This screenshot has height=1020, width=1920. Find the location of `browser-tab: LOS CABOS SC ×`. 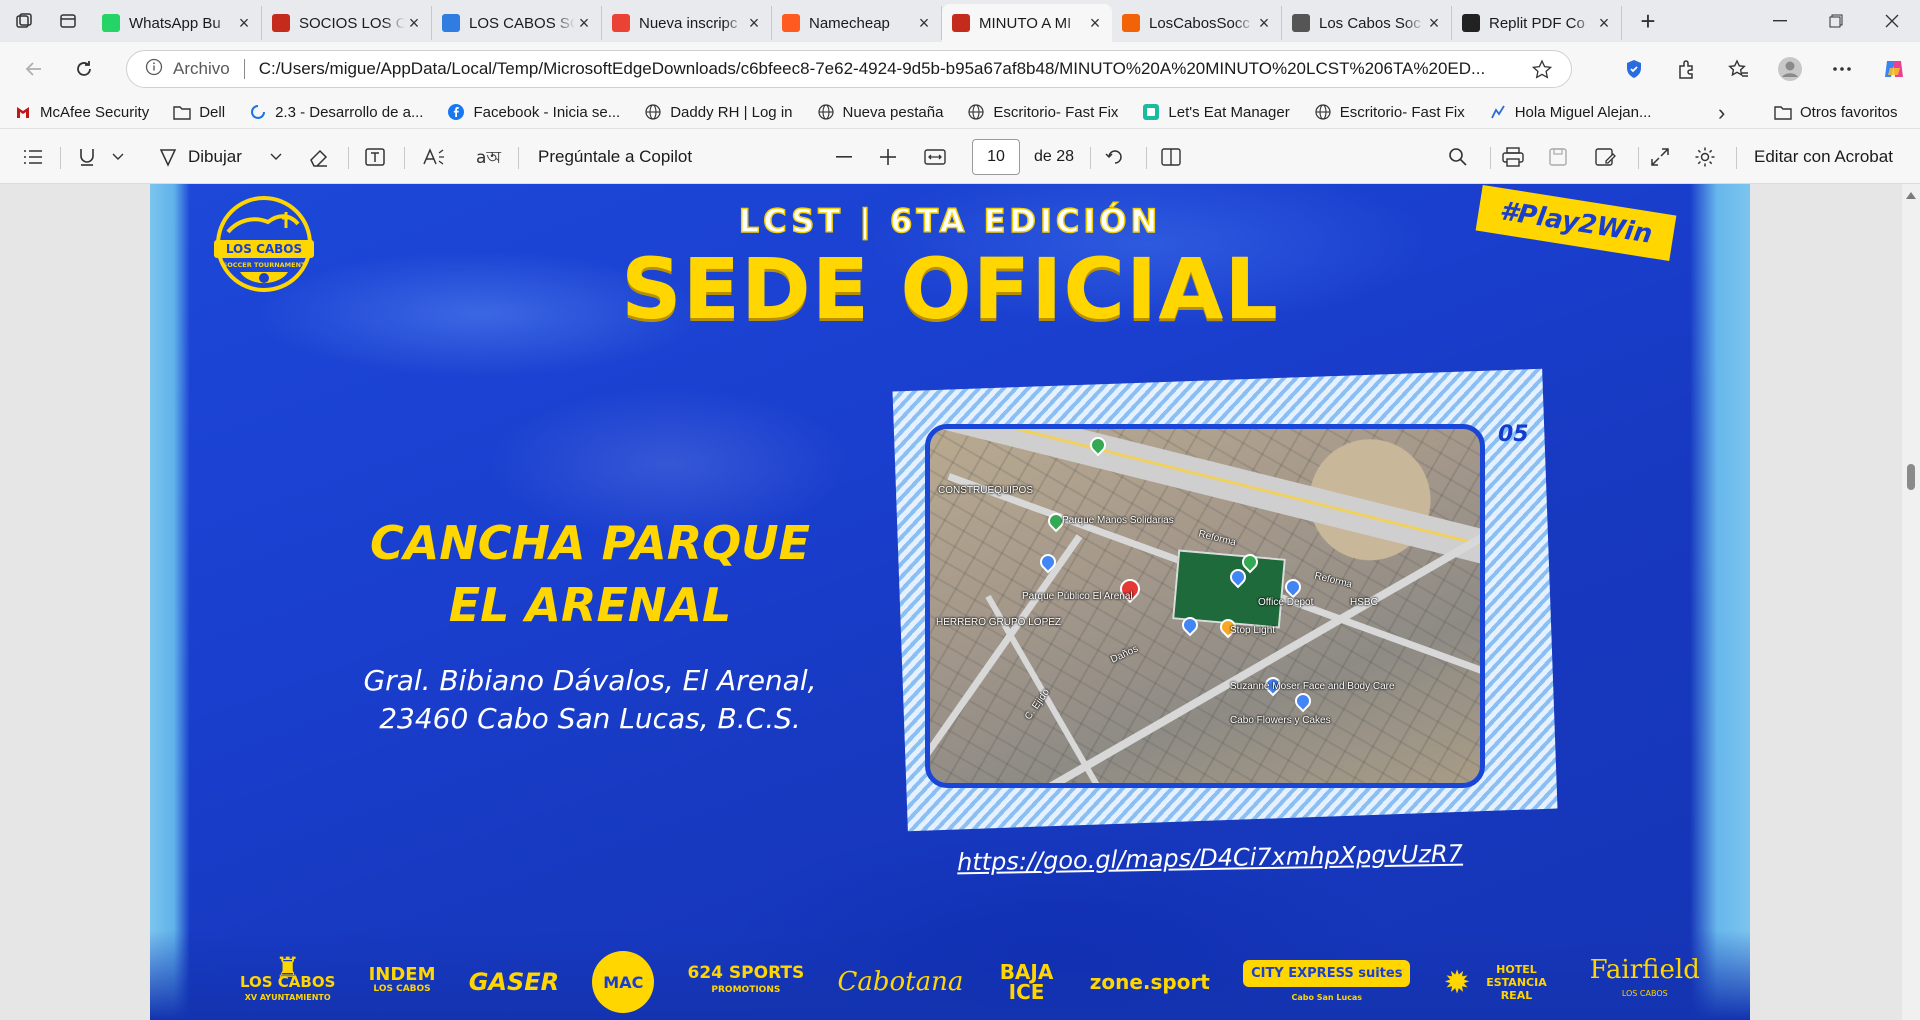

browser-tab: LOS CABOS SC × is located at coordinates (517, 23).